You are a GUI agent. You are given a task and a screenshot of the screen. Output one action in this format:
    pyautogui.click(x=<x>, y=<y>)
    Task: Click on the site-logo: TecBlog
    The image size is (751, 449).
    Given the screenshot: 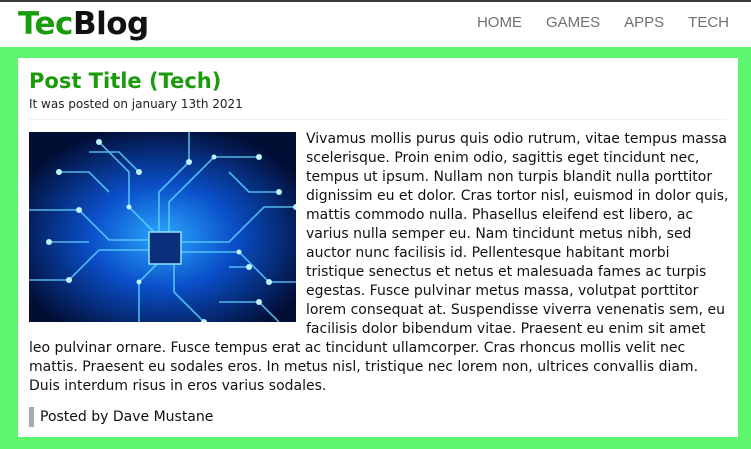 What is the action you would take?
    pyautogui.click(x=83, y=24)
    